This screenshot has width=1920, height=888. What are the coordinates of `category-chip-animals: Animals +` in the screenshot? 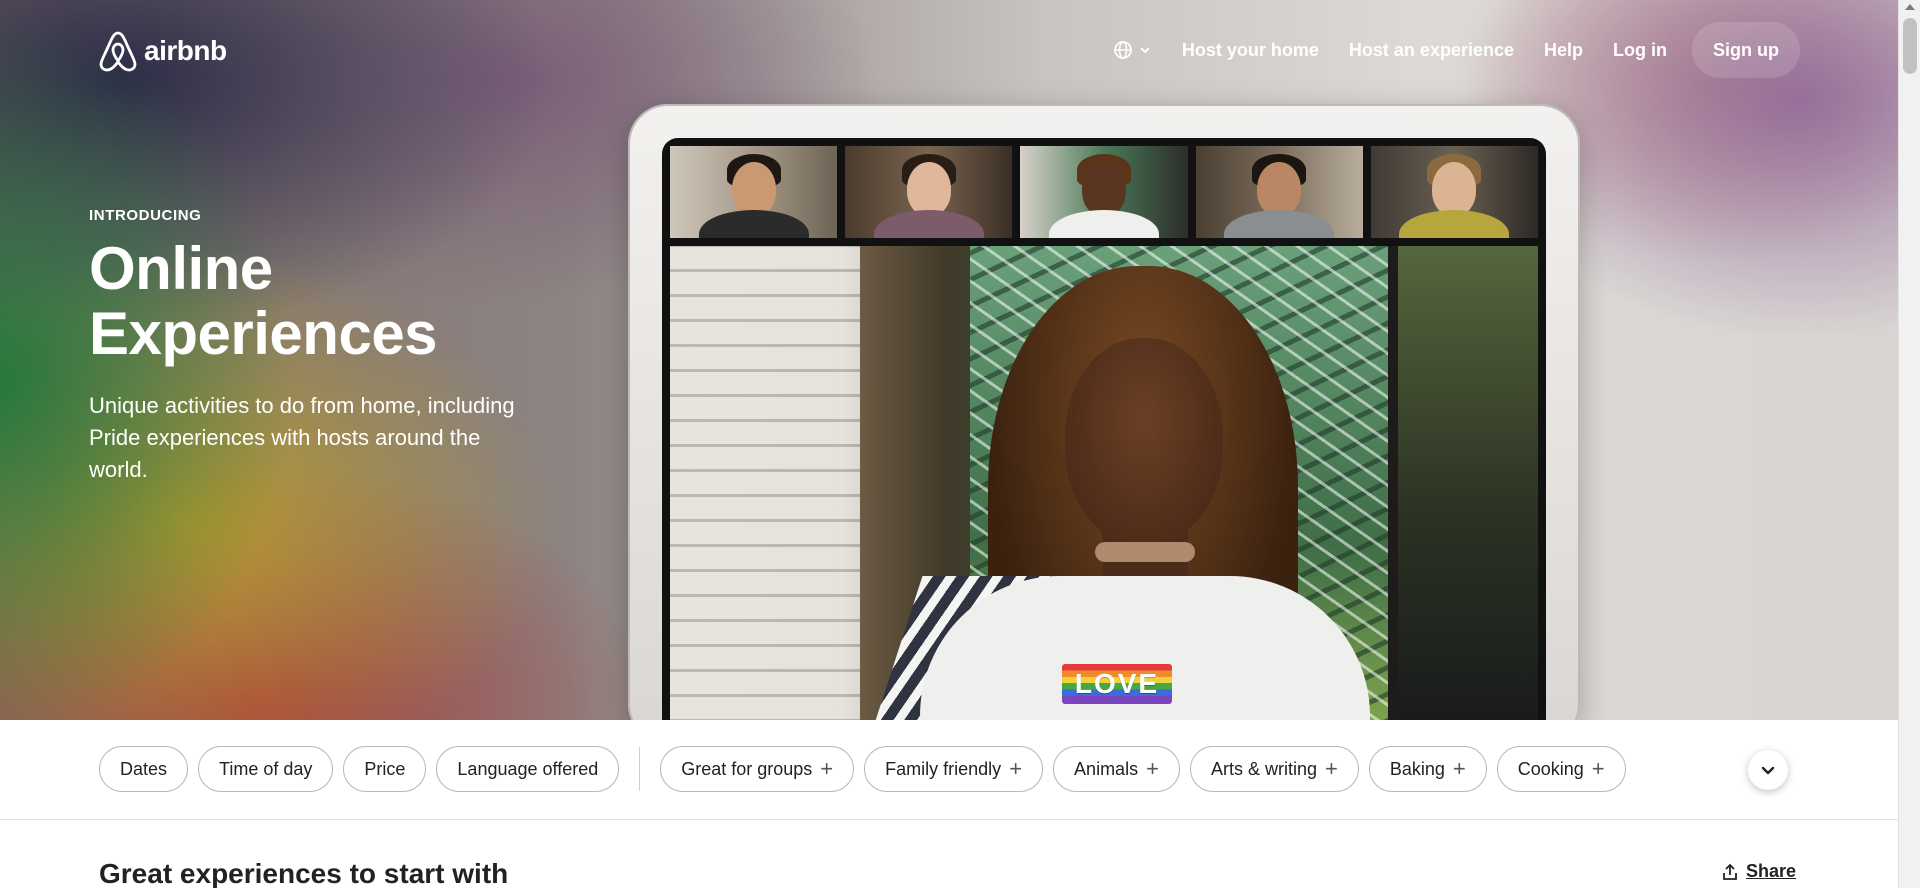 It's located at (1116, 769).